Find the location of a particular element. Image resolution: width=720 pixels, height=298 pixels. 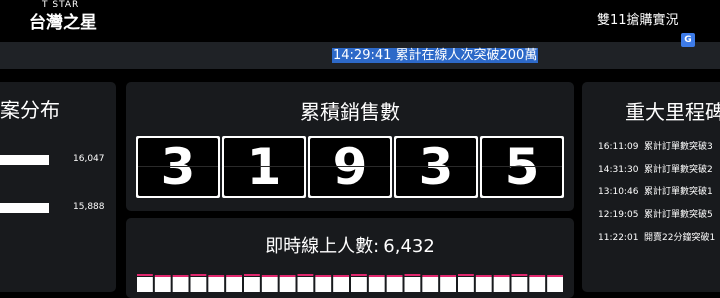

milestone-text: 累計訂單數突破1 is located at coordinates (678, 192).